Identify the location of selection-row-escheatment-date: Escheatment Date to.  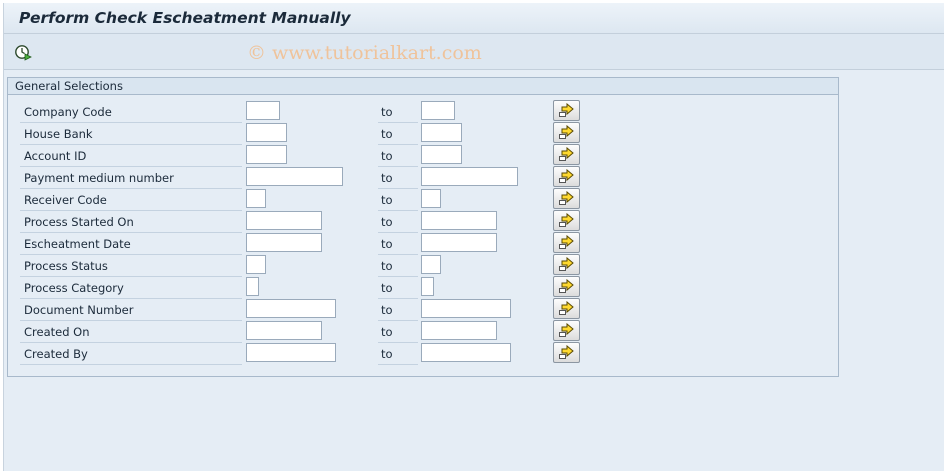
(423, 243).